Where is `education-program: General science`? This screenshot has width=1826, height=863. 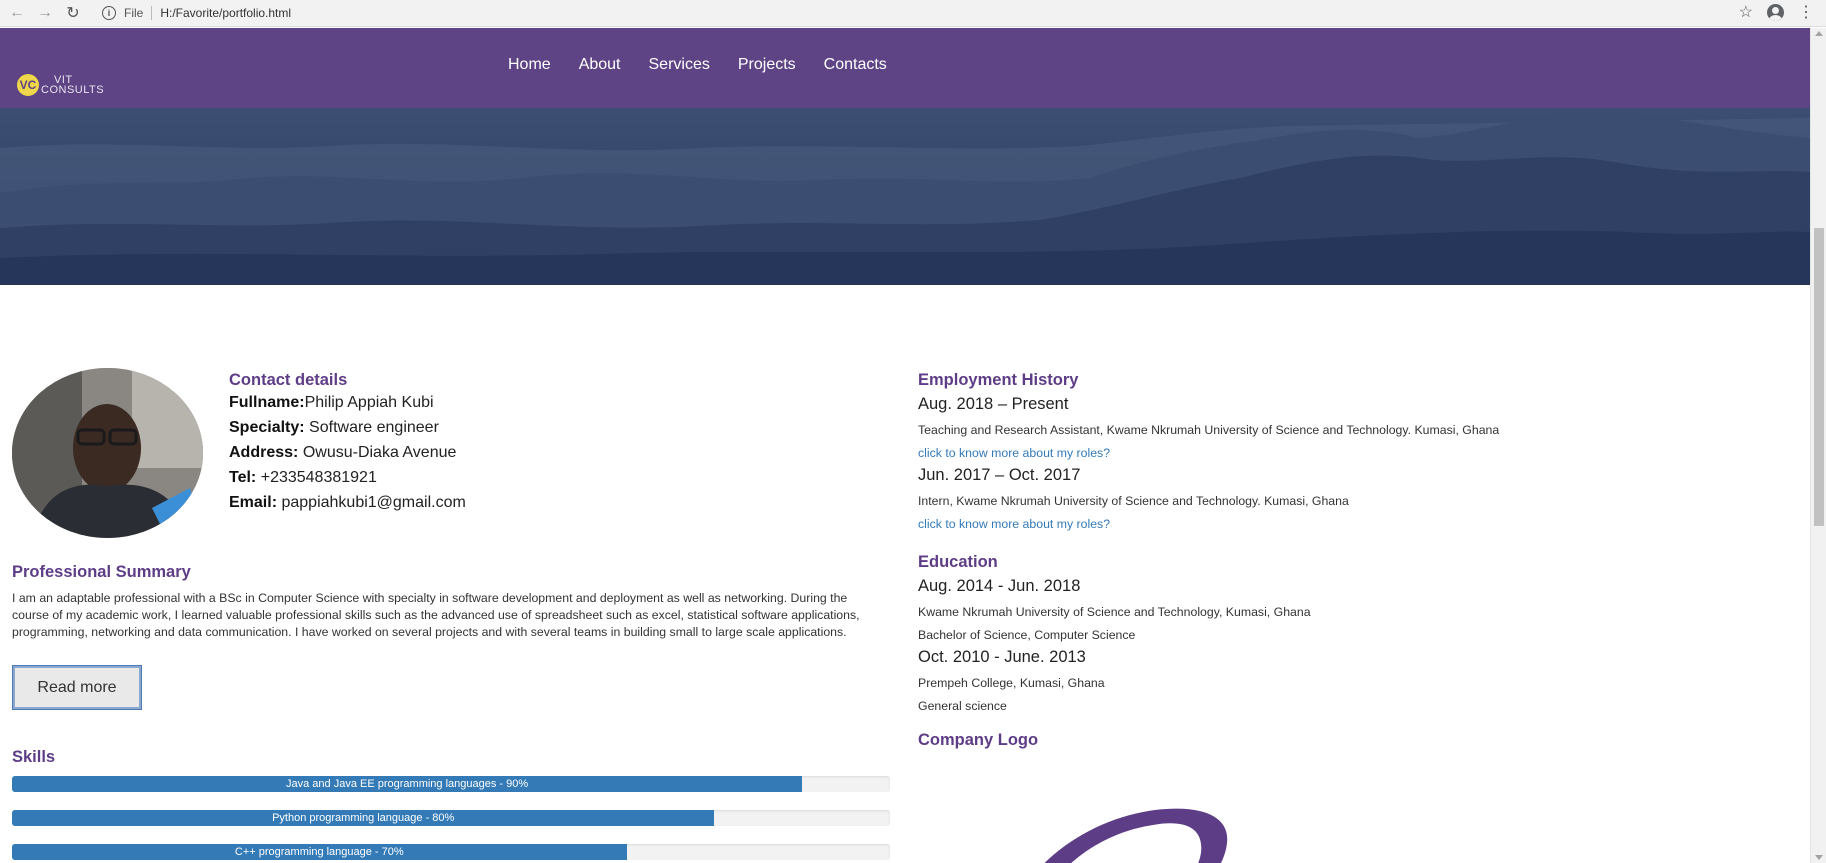 education-program: General science is located at coordinates (962, 706).